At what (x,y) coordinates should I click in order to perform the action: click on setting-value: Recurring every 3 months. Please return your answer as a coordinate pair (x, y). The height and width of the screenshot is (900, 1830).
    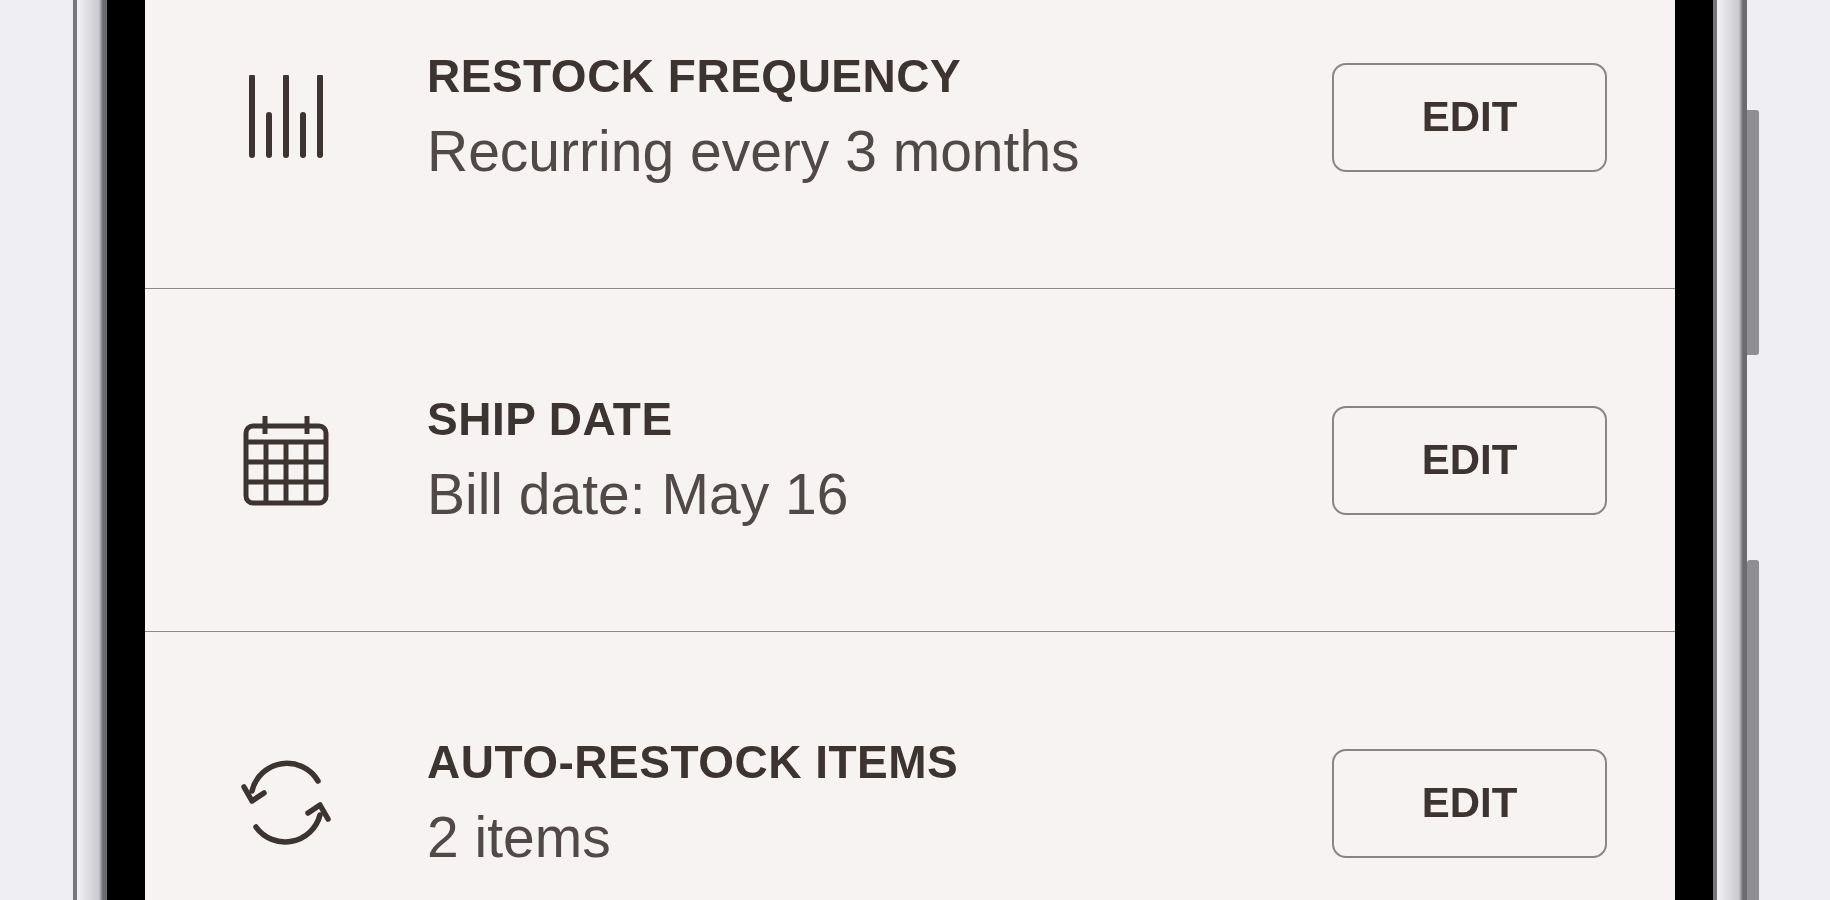
    Looking at the image, I should click on (754, 151).